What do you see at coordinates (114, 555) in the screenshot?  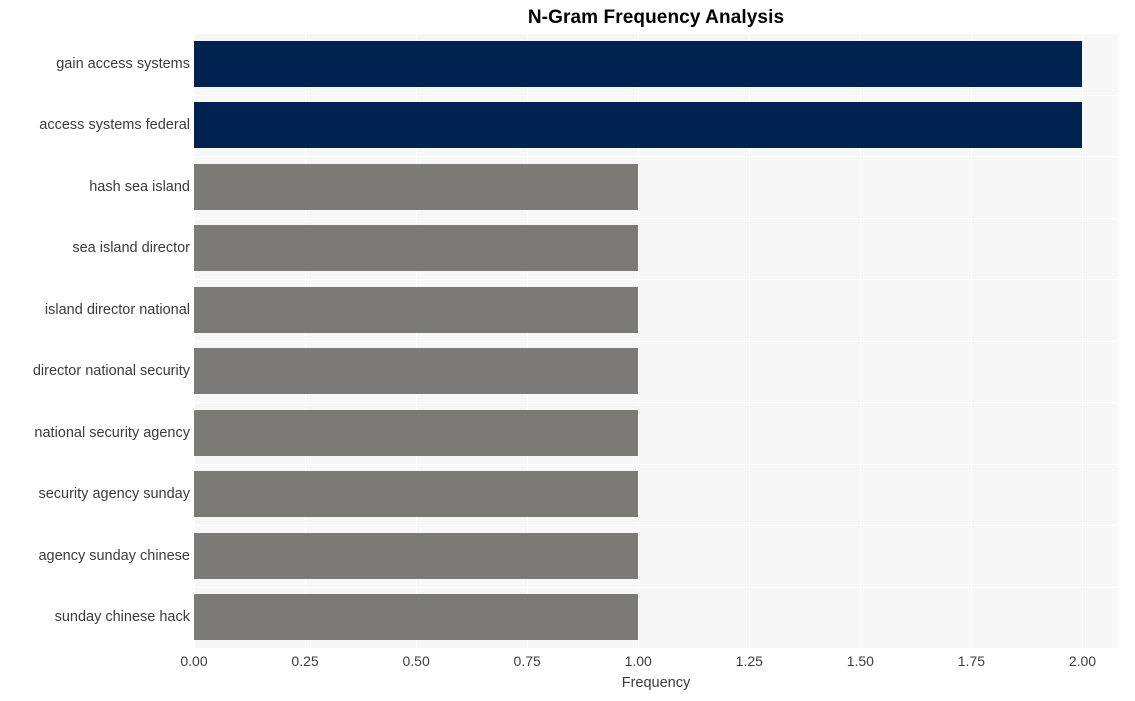 I see `y-axis-tick-label: agency sunday chinese` at bounding box center [114, 555].